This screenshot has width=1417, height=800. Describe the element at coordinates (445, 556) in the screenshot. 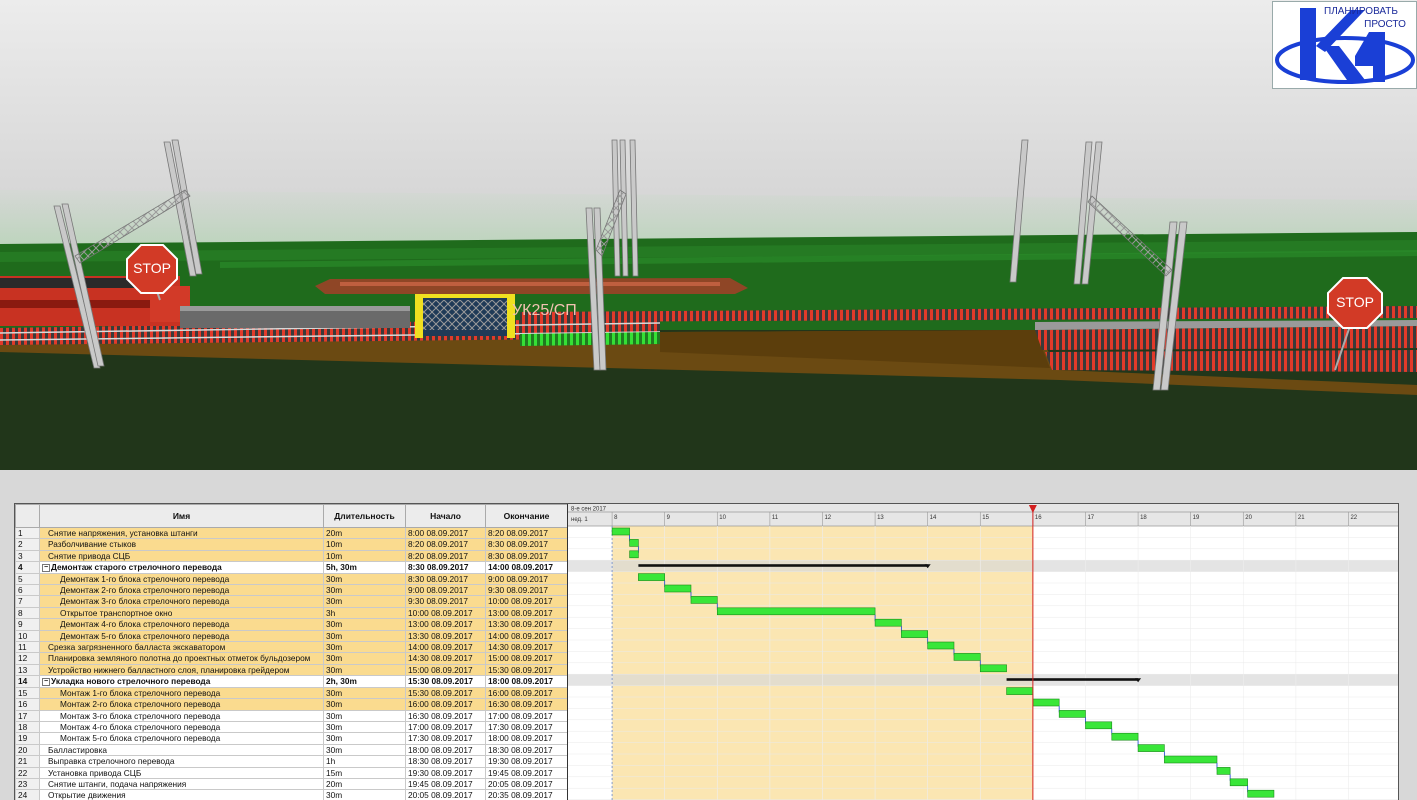

I see `task-start-cell: 8:20 08.09.2017` at that location.